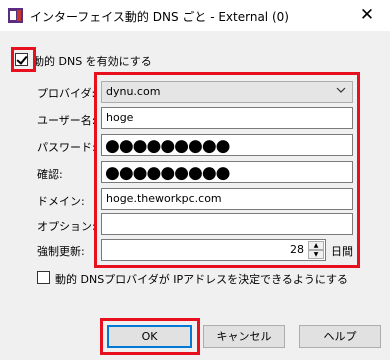 The image size is (390, 360). I want to click on enable-dynamic-dns-checkbox, so click(21, 59).